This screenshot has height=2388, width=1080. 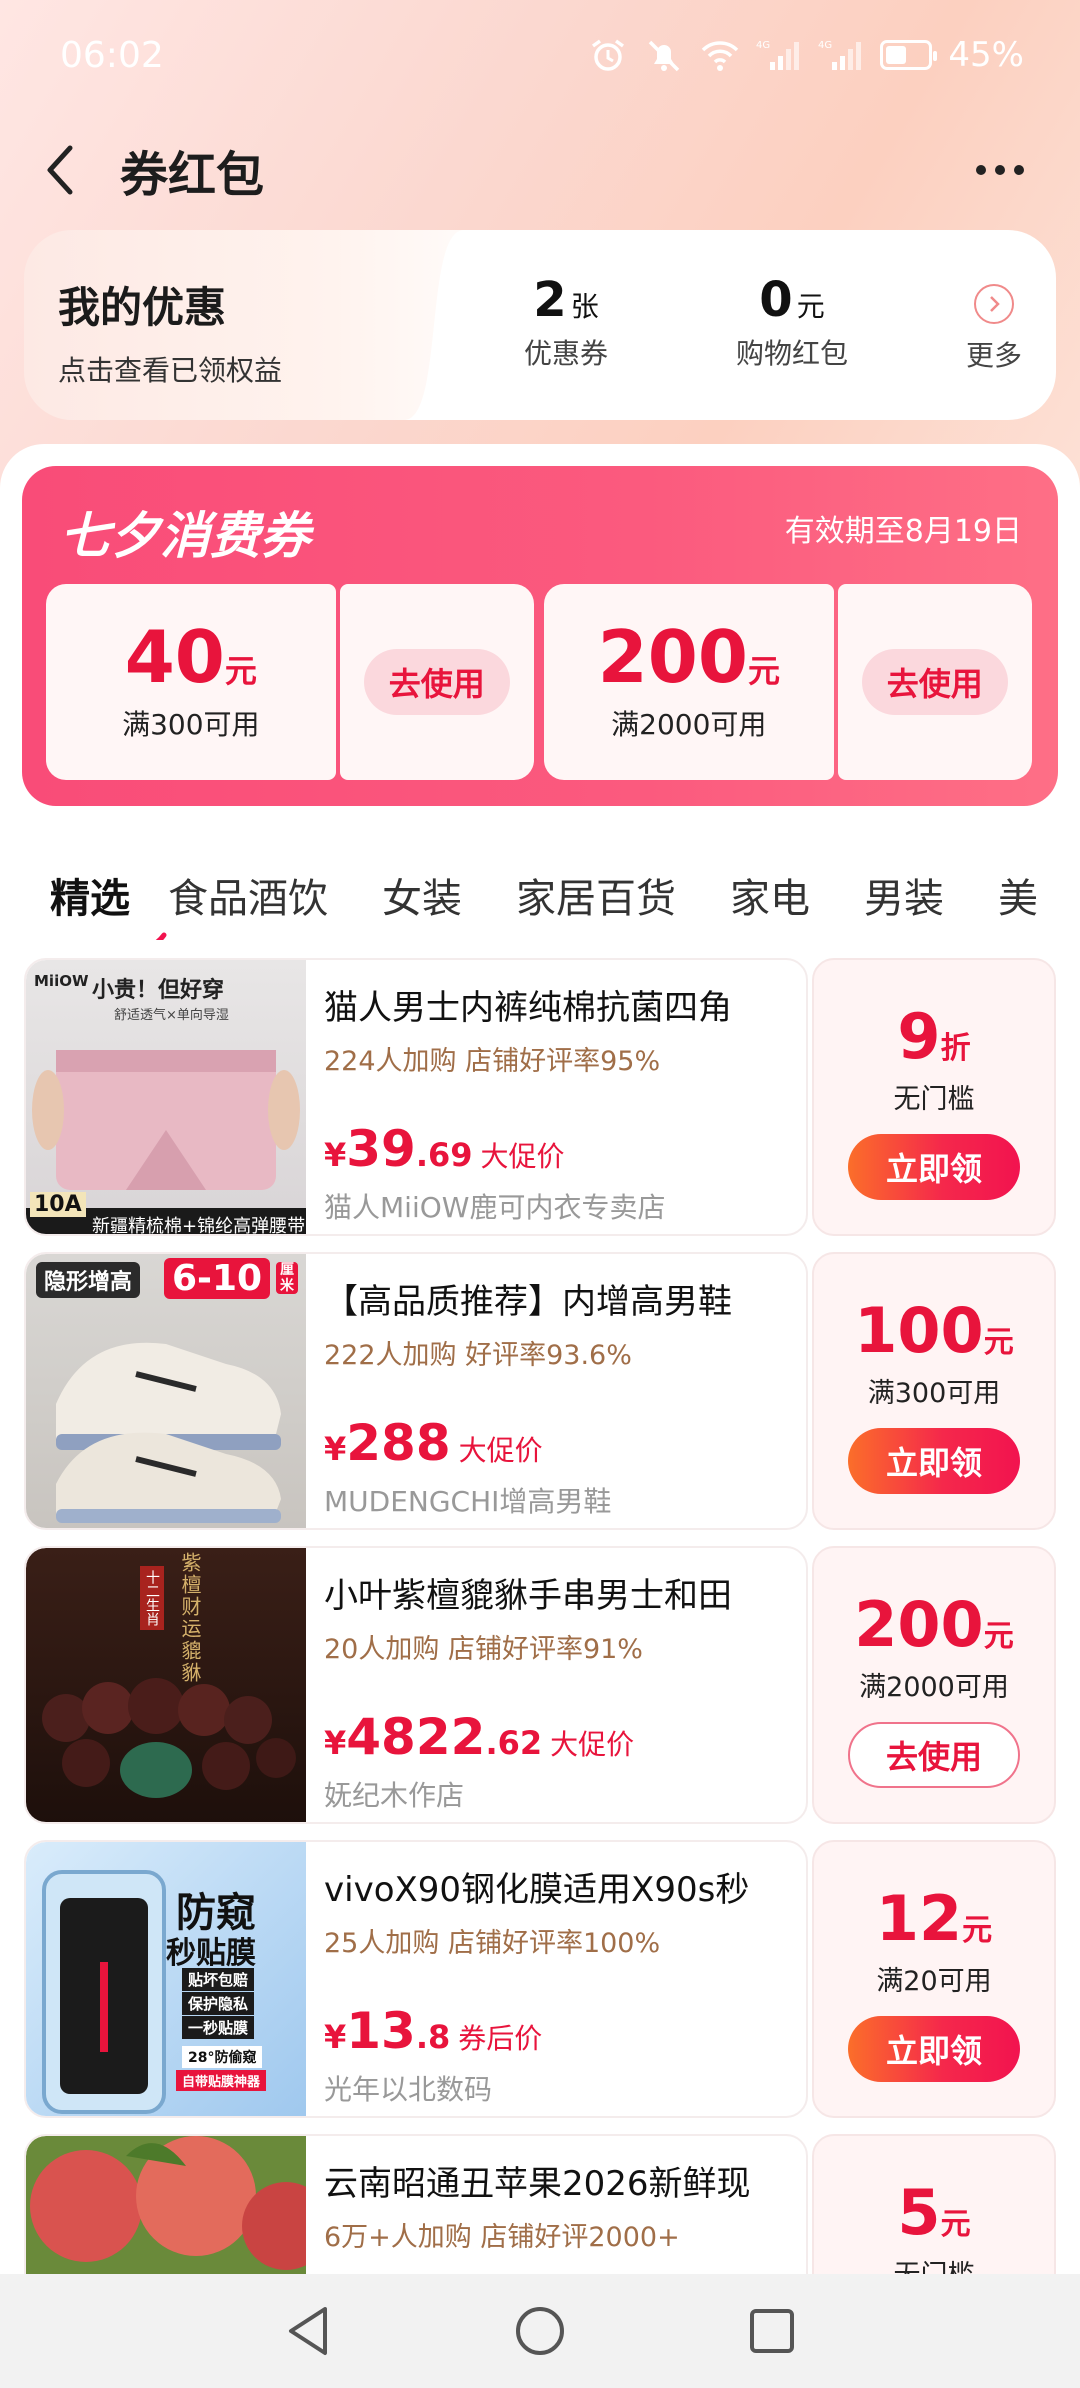 I want to click on coupon-amount: 40元, so click(x=191, y=657).